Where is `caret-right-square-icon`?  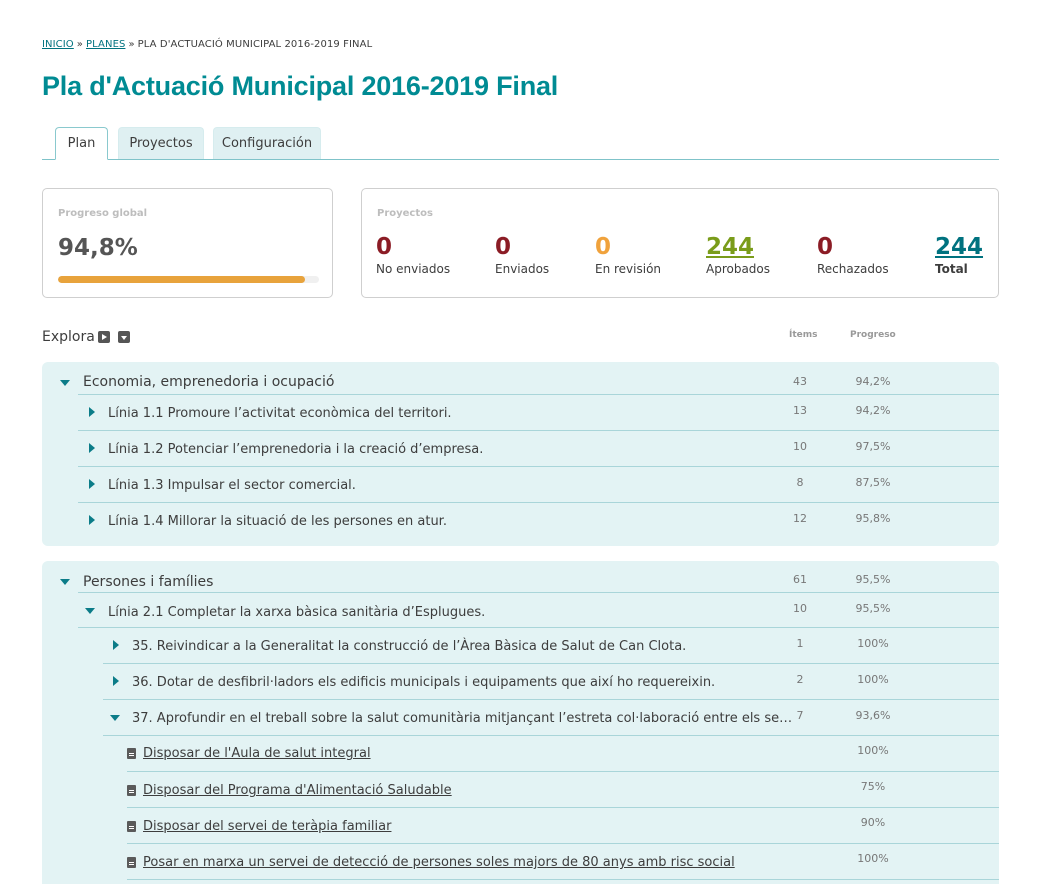 caret-right-square-icon is located at coordinates (103, 337).